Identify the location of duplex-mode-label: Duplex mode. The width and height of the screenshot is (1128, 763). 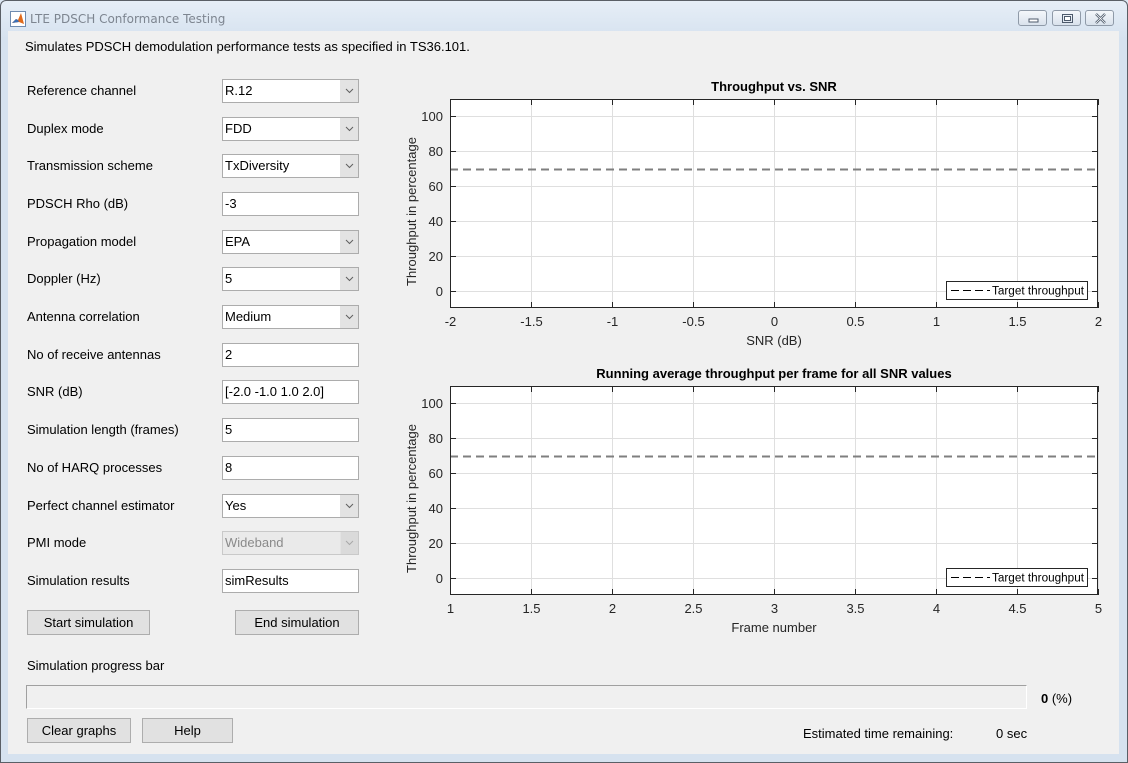
(65, 128).